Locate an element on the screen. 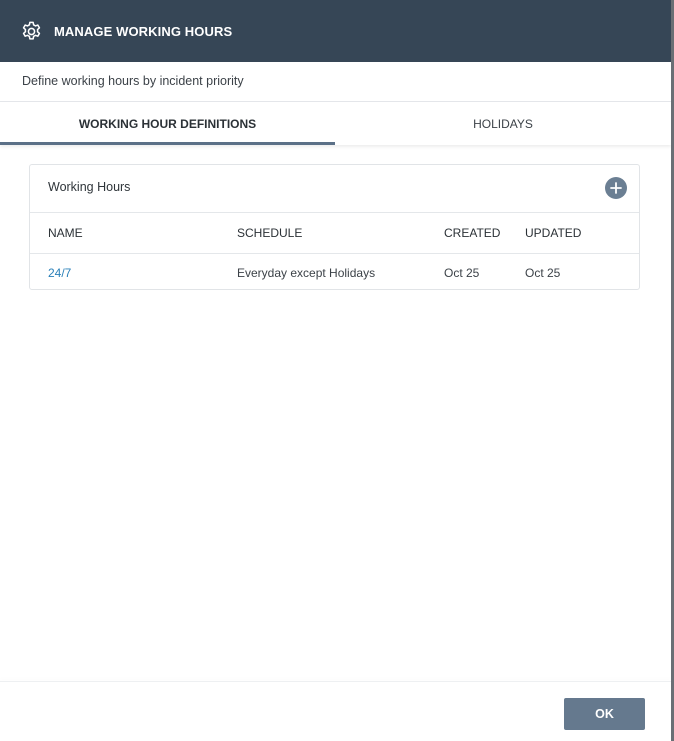 The height and width of the screenshot is (741, 674). add-working-hours-button is located at coordinates (616, 188).